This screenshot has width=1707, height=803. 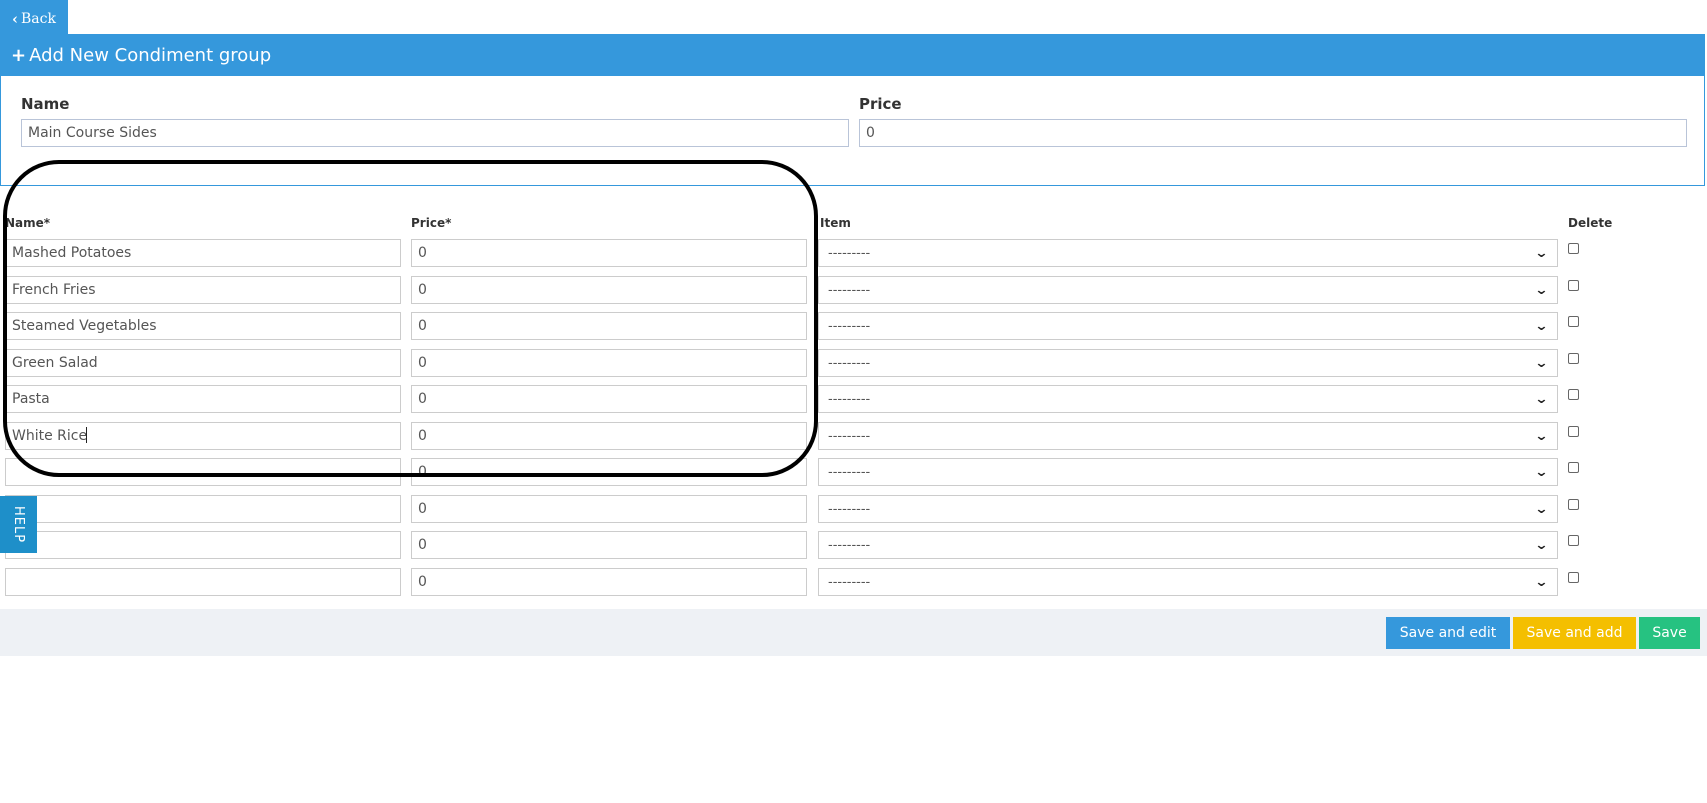 What do you see at coordinates (1273, 133) in the screenshot?
I see `group-price-input` at bounding box center [1273, 133].